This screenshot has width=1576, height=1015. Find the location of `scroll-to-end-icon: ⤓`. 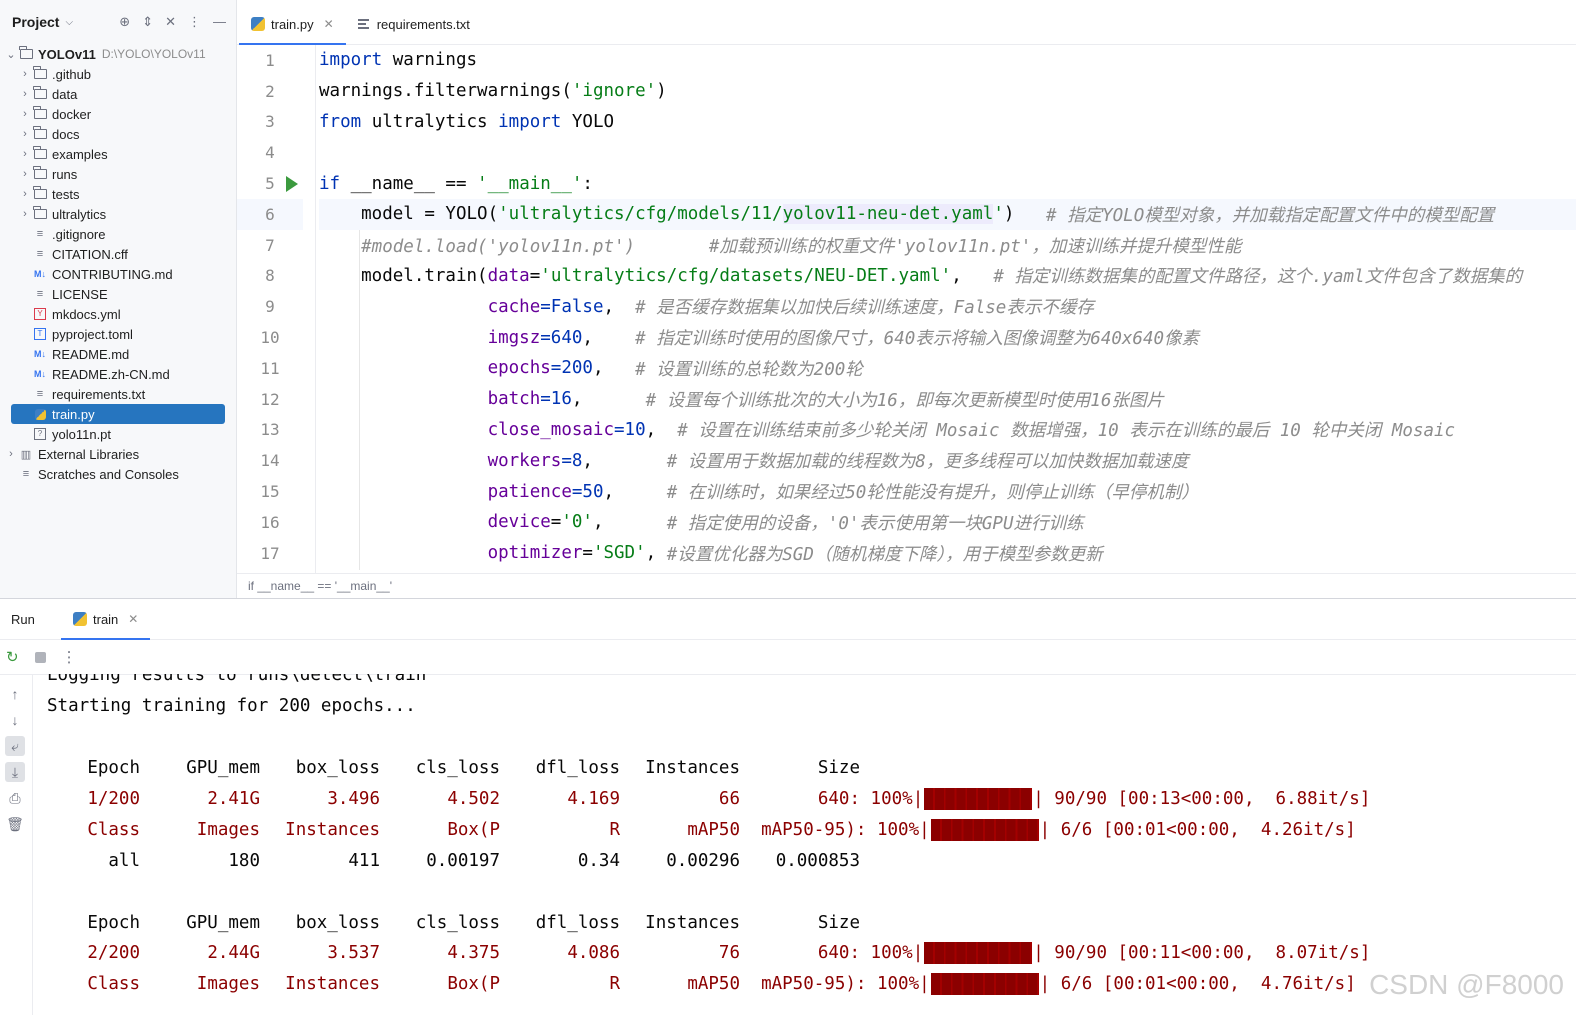

scroll-to-end-icon: ⤓ is located at coordinates (15, 772).